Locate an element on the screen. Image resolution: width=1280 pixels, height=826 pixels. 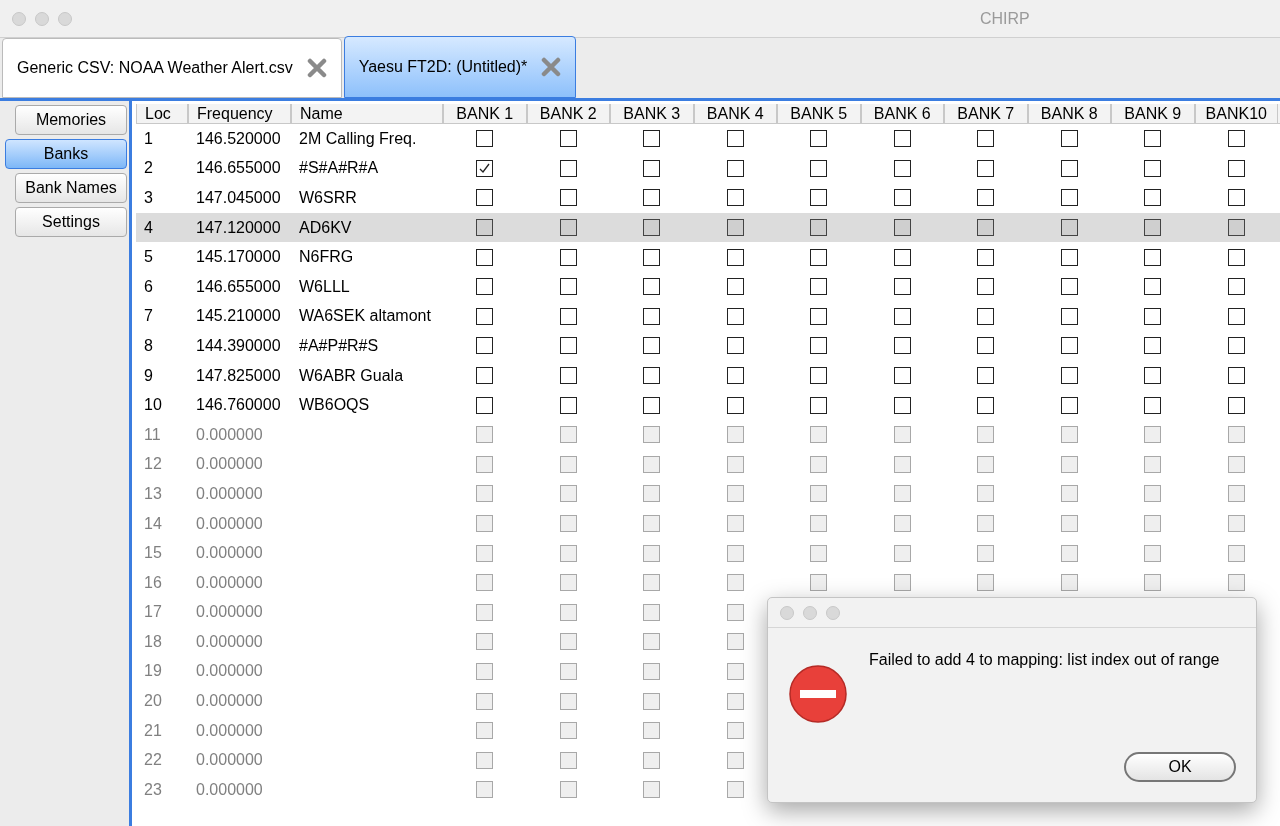
column-header: BANK 6 is located at coordinates (902, 113).